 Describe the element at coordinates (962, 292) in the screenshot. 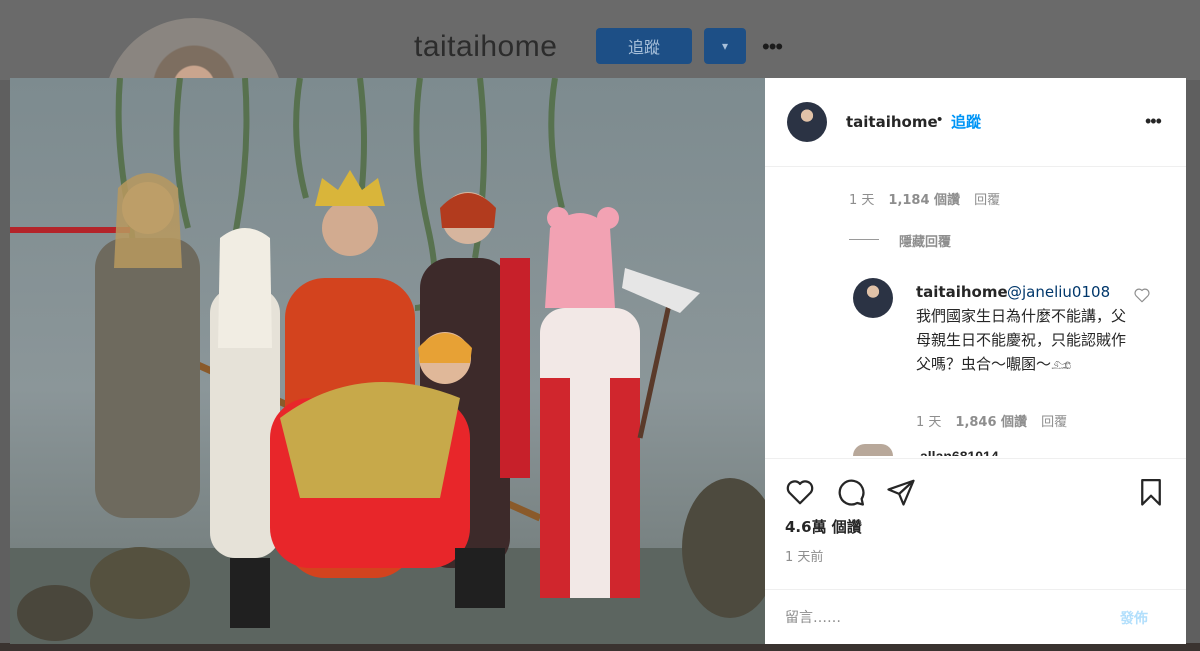

I see `reply-username: taitaihome` at that location.